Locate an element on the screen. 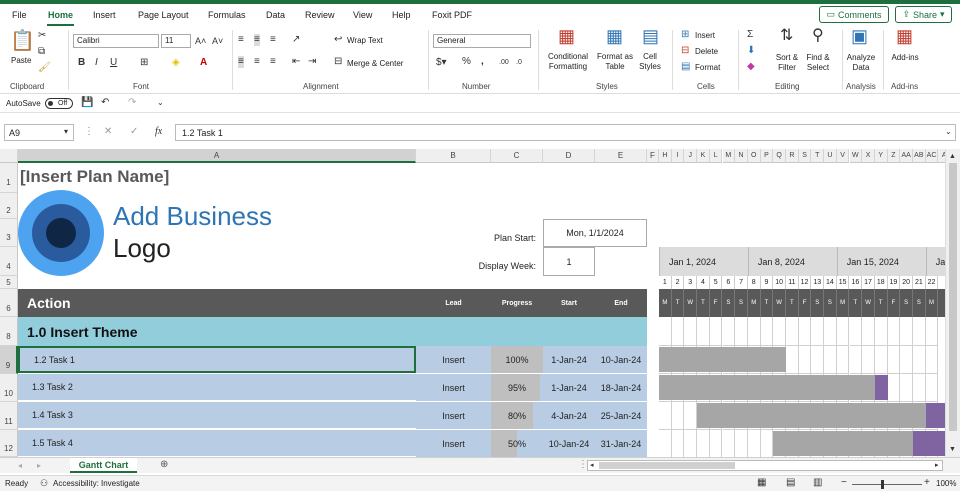 The image size is (960, 491). column-header-day: AB is located at coordinates (919, 156).